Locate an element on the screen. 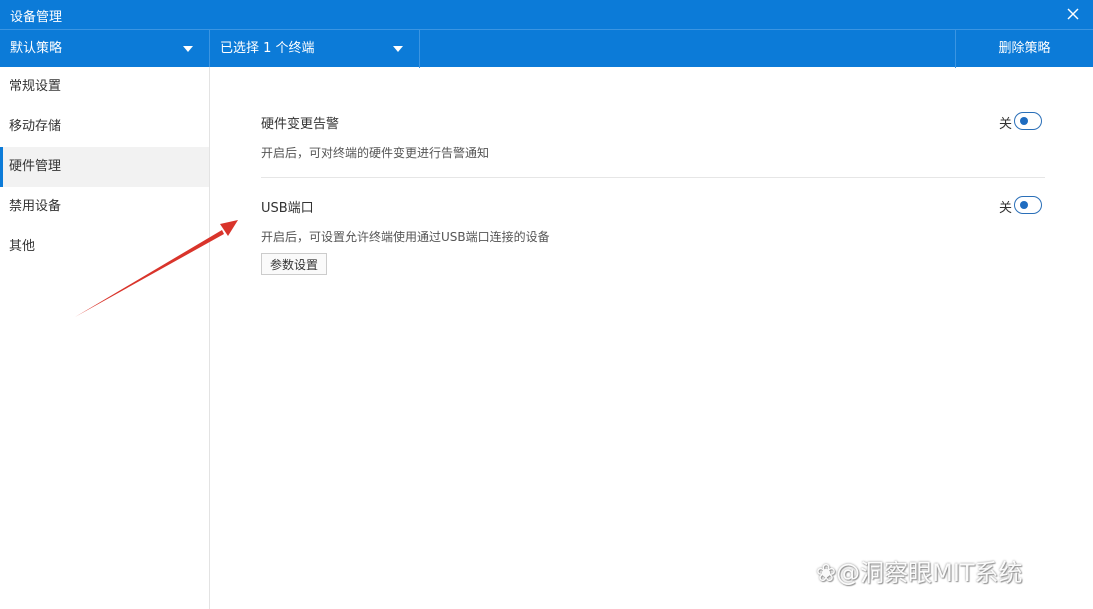  sidebar-item-removable-storage: 移动存储 is located at coordinates (104, 127).